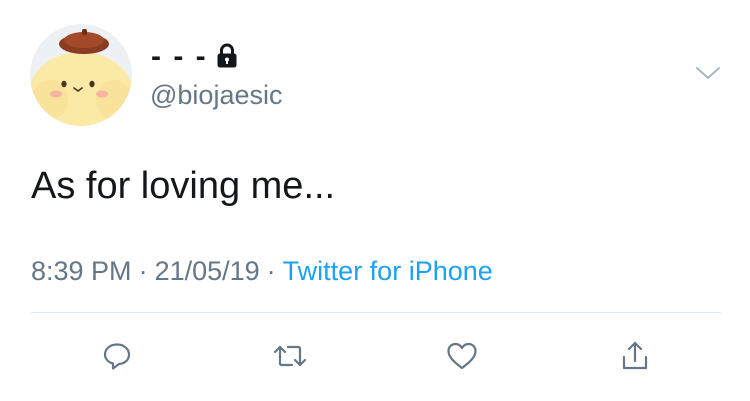  I want to click on tweet-date: 21/05/19, so click(207, 271).